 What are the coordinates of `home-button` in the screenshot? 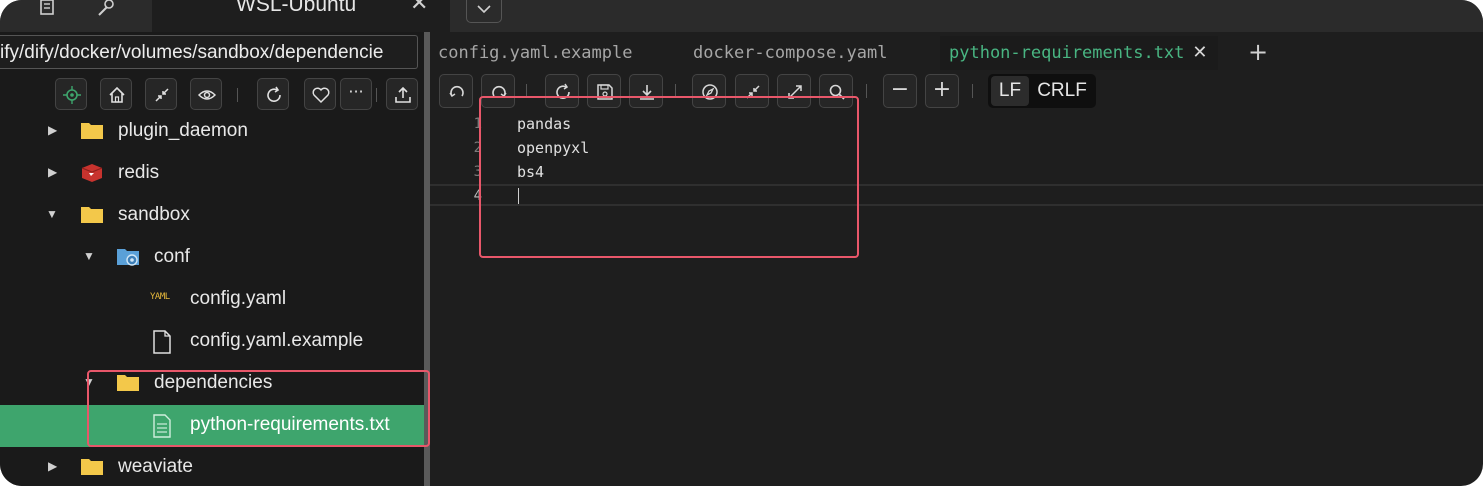 It's located at (116, 94).